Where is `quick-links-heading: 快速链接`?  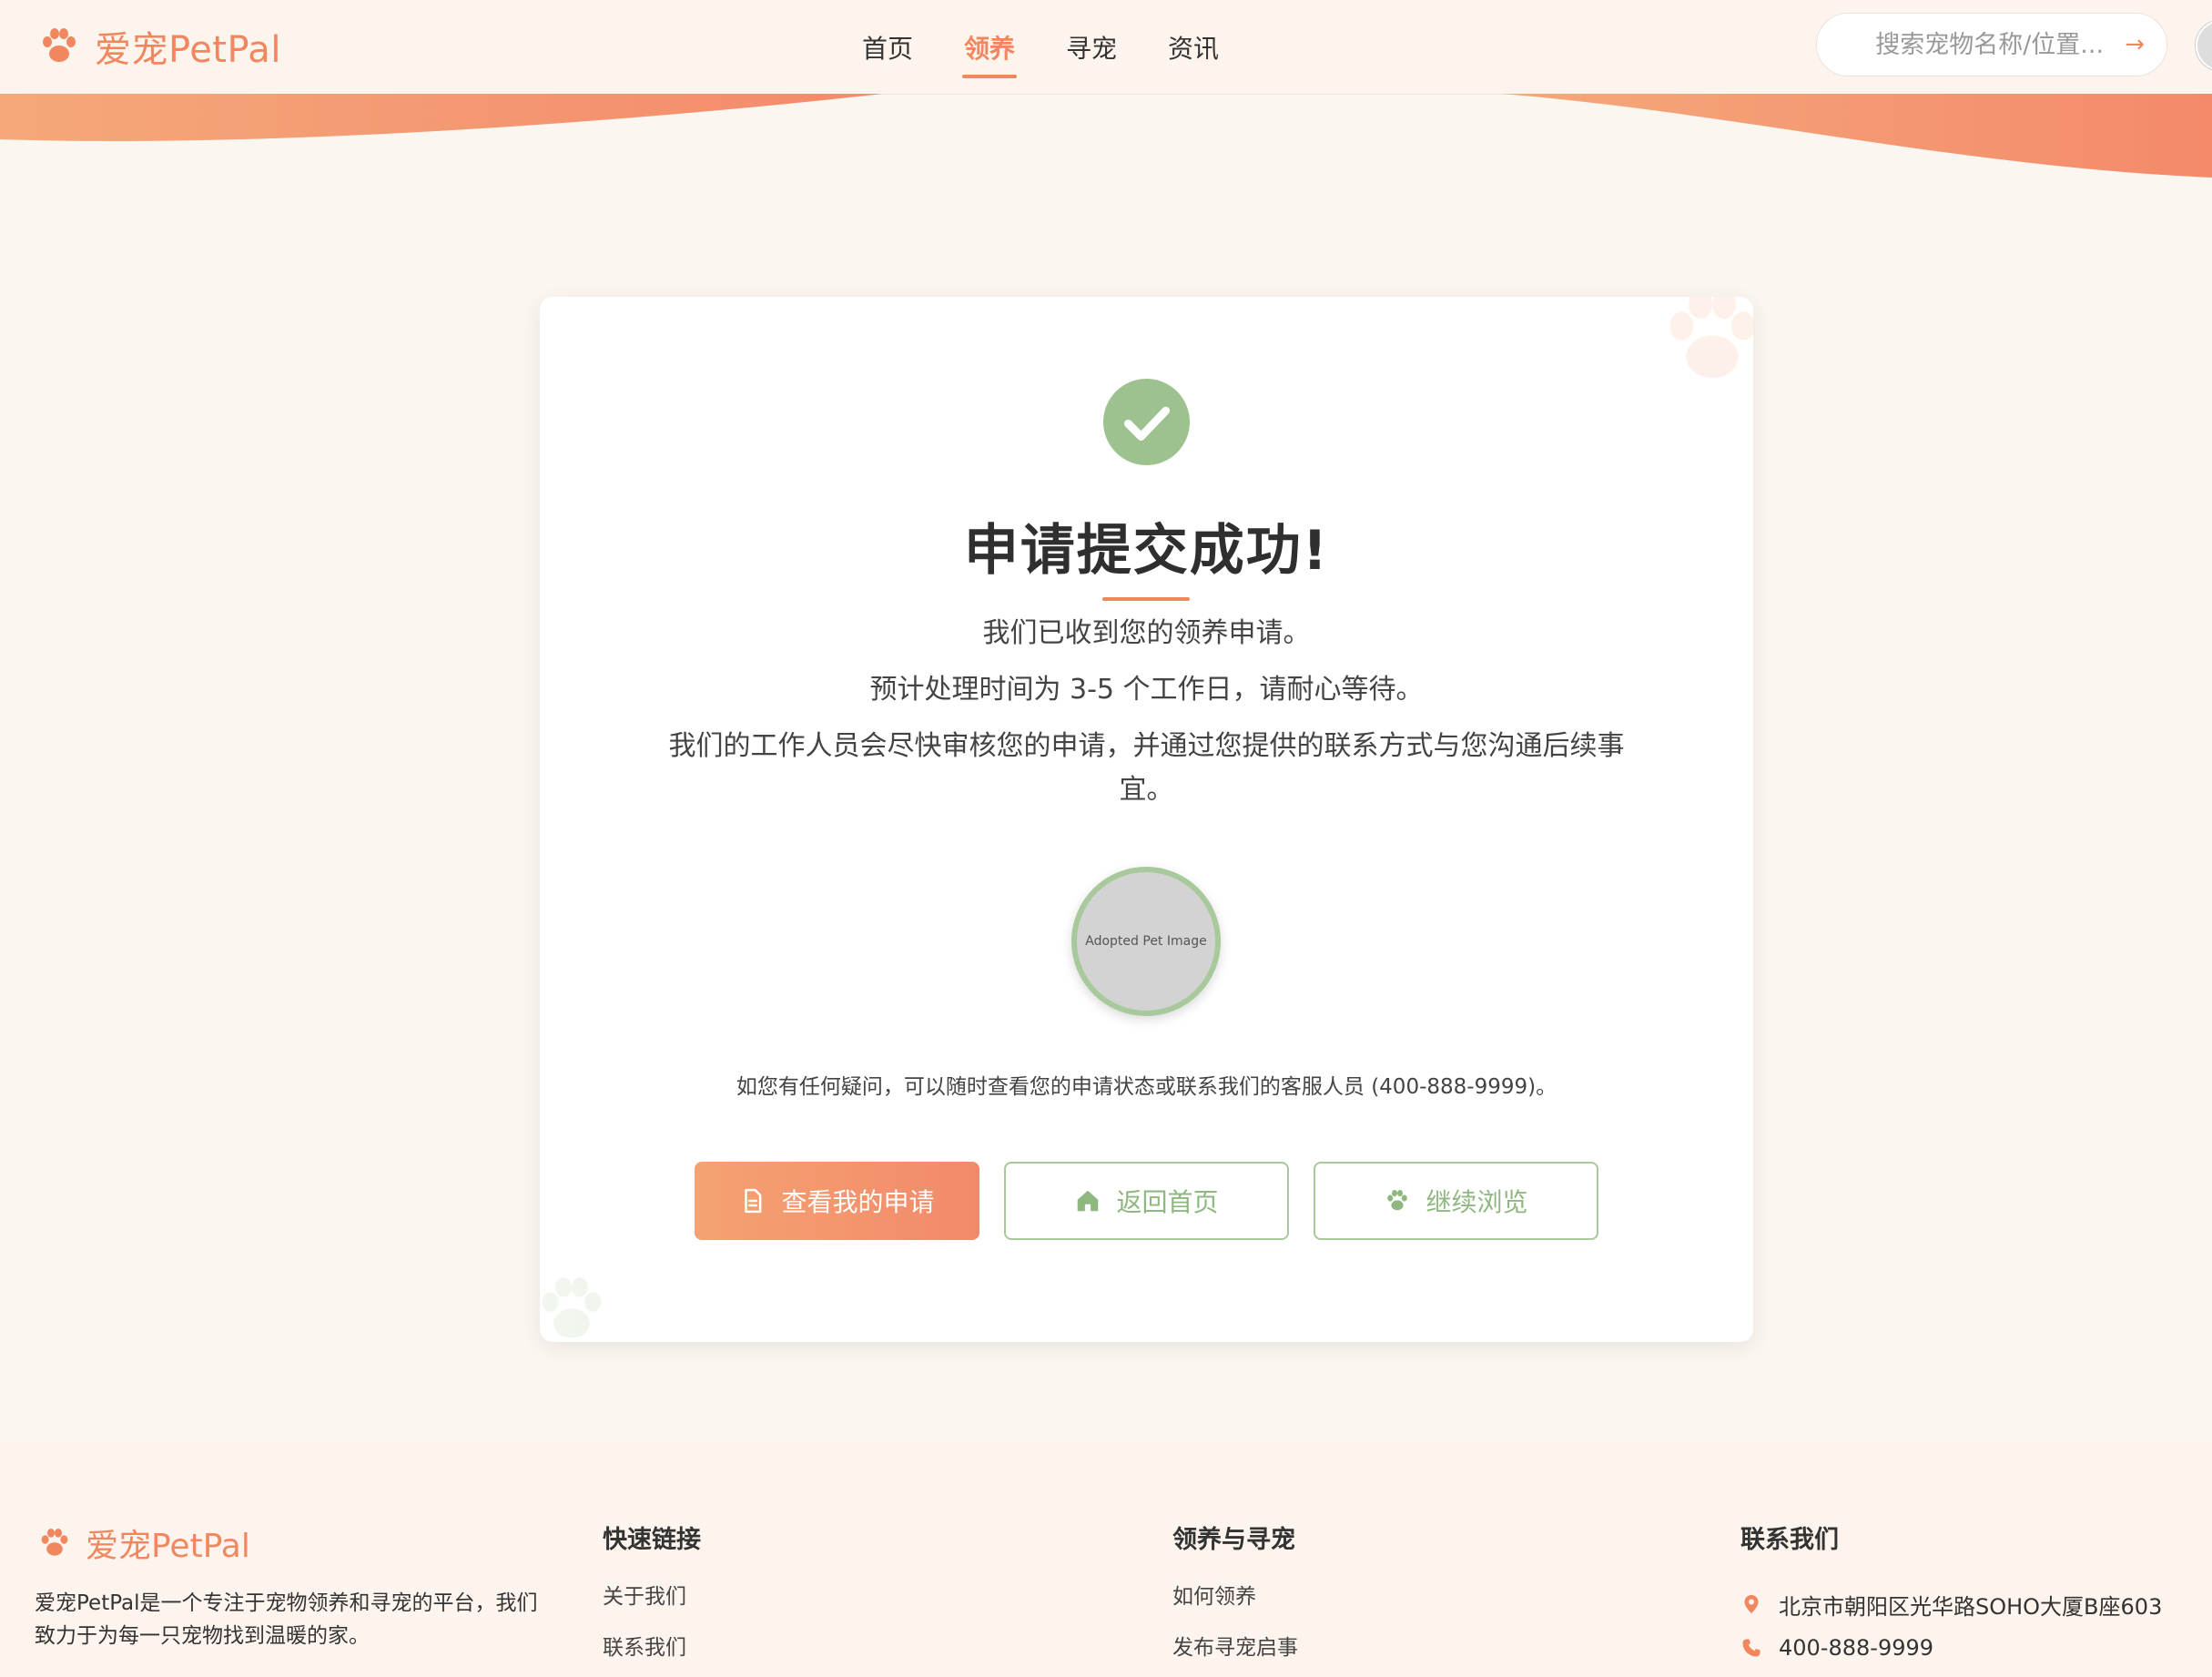 quick-links-heading: 快速链接 is located at coordinates (652, 1540).